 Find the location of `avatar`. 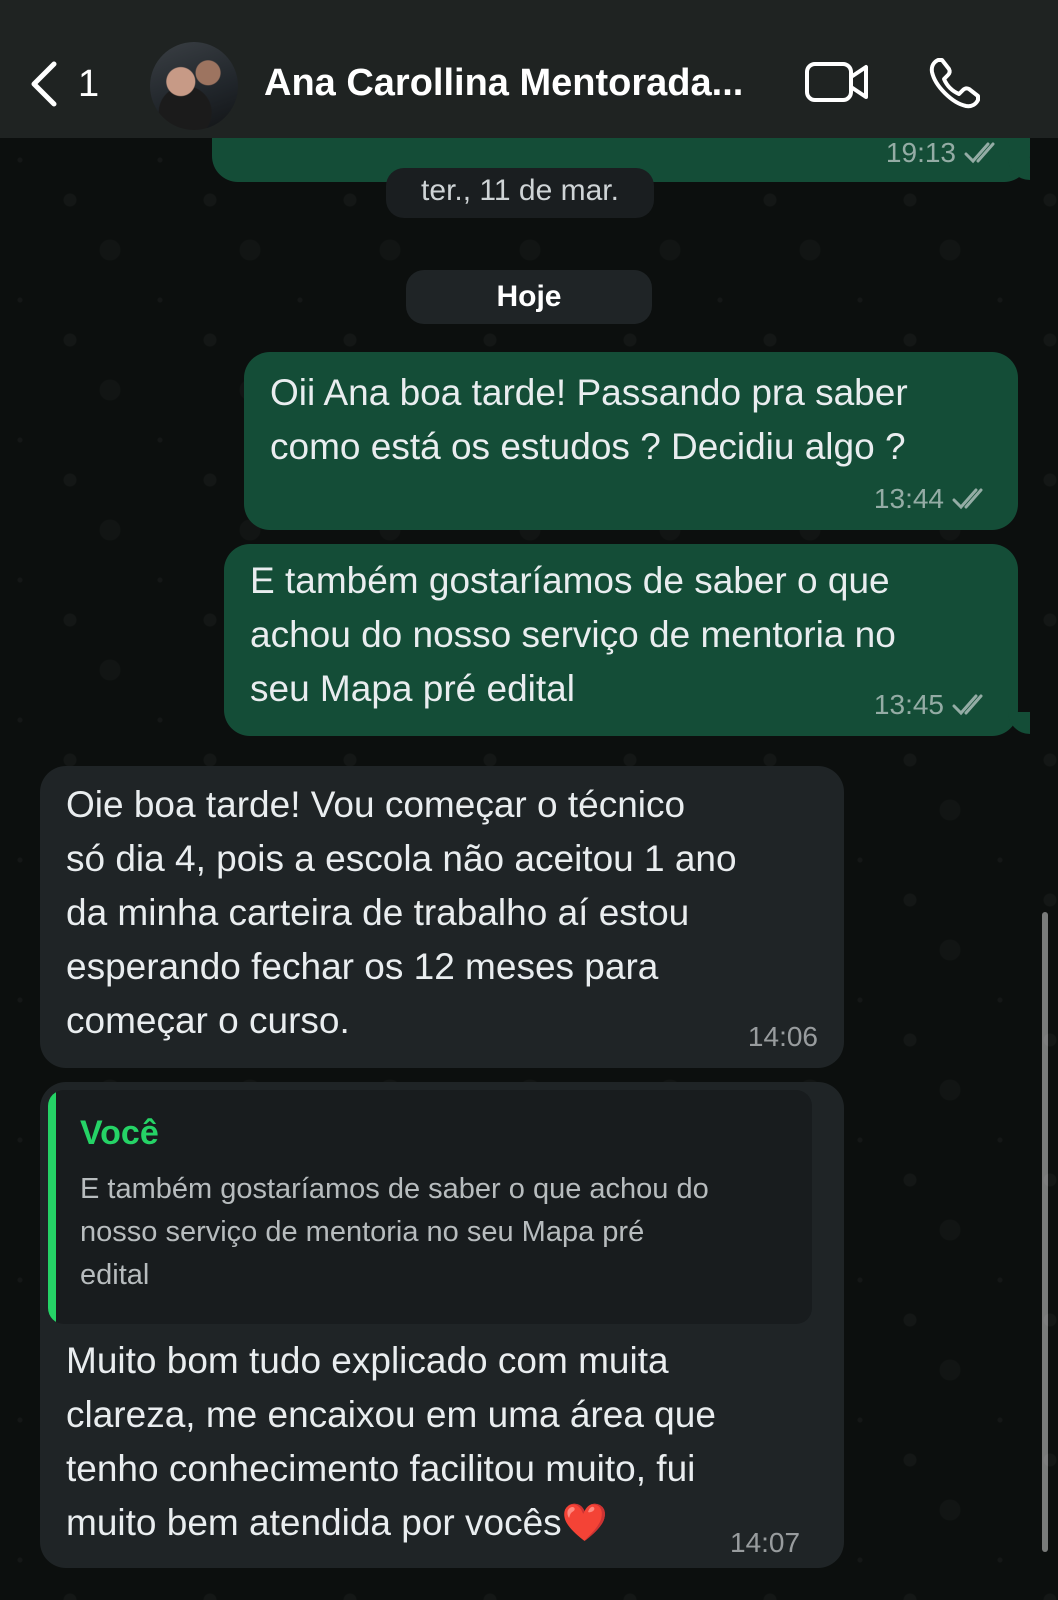

avatar is located at coordinates (194, 86).